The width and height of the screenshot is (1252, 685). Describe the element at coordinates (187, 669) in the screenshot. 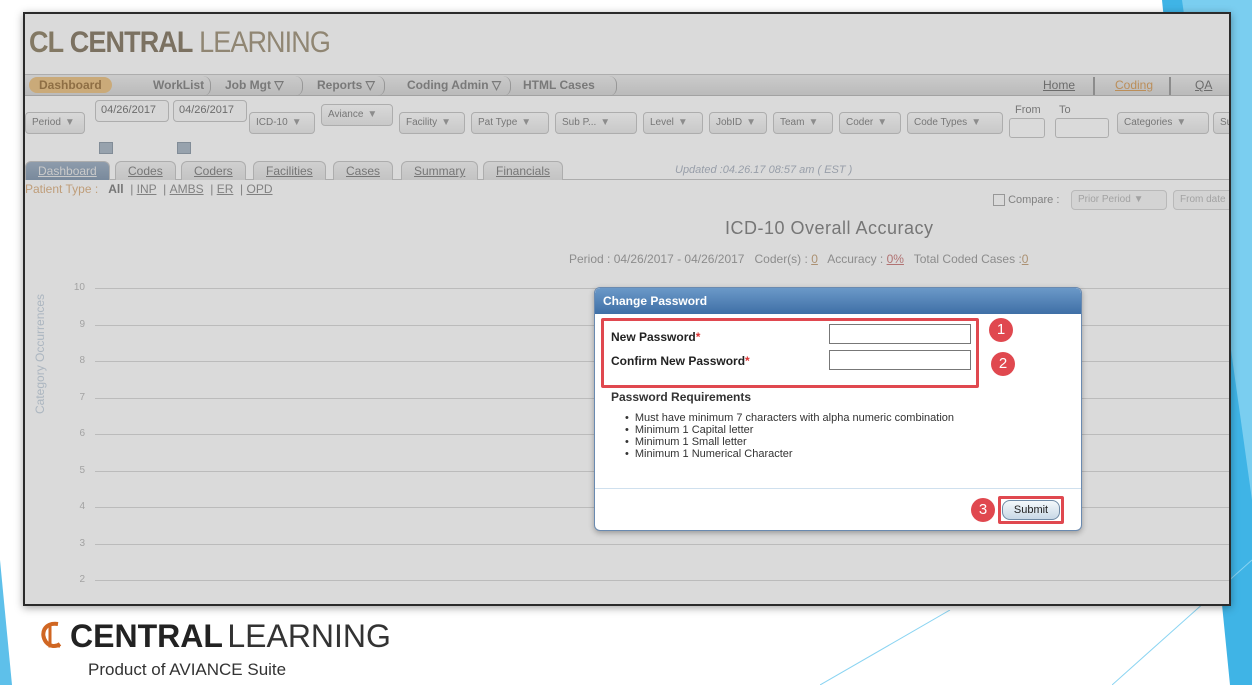

I see `brand-product-line: Product of AVIANCE Suite` at that location.